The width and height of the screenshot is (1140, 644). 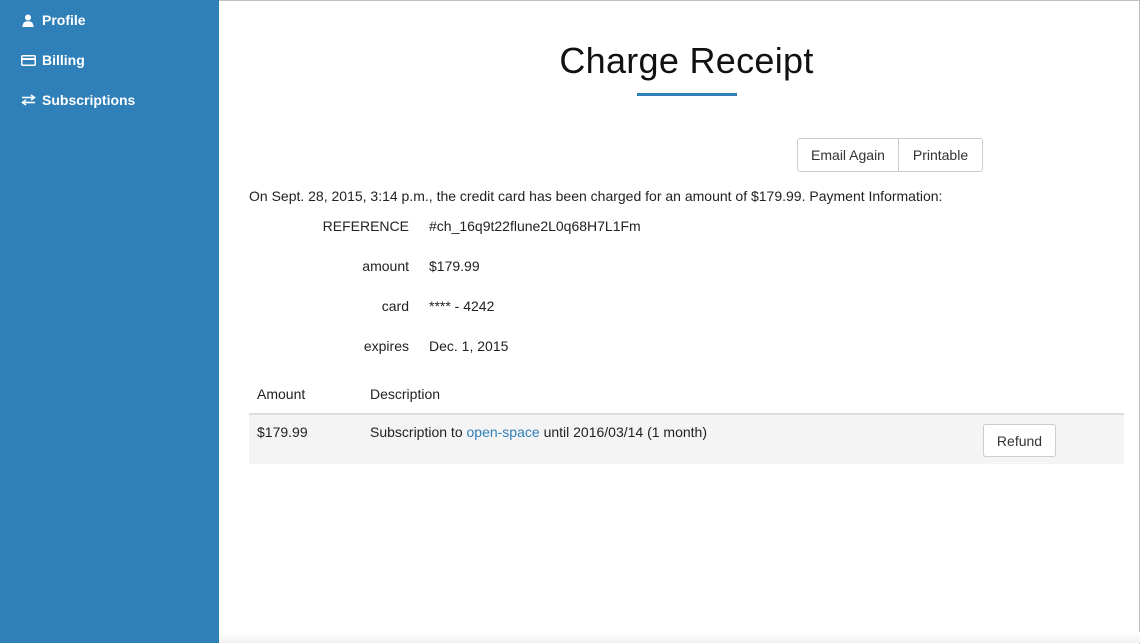 I want to click on expires-label: expires, so click(x=386, y=346).